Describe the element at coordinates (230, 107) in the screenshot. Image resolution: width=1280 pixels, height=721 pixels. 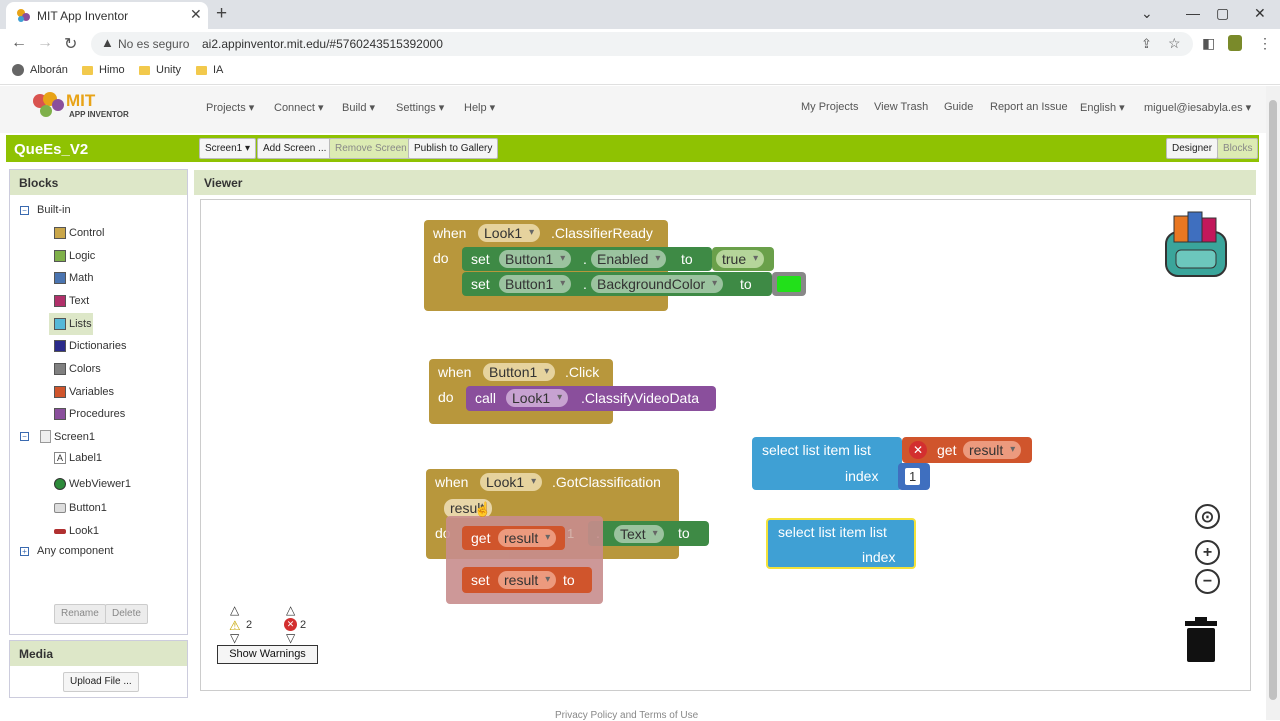
I see `menu-projects: Projects ▾` at that location.